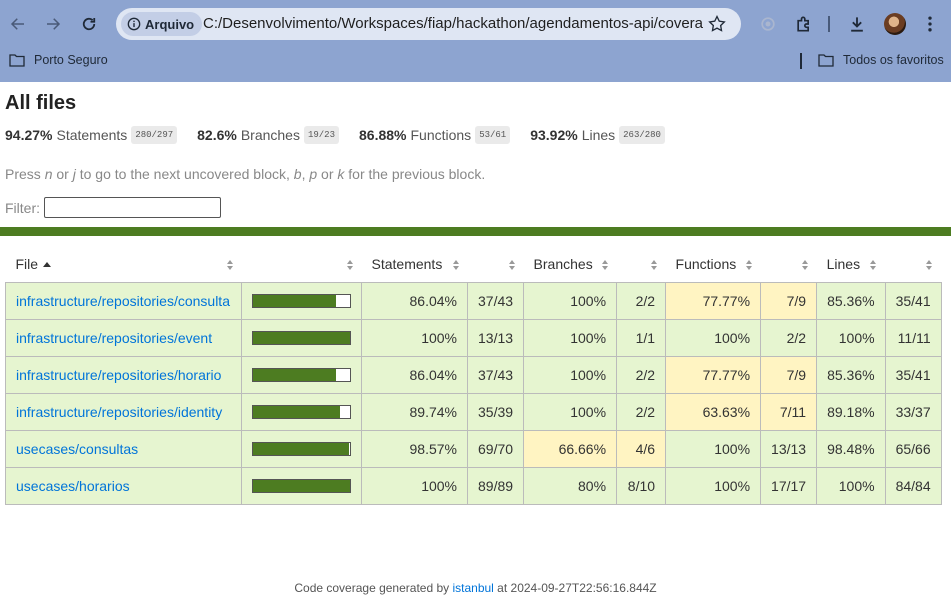 Image resolution: width=951 pixels, height=608 pixels. I want to click on istanbul-link: istanbul, so click(472, 588).